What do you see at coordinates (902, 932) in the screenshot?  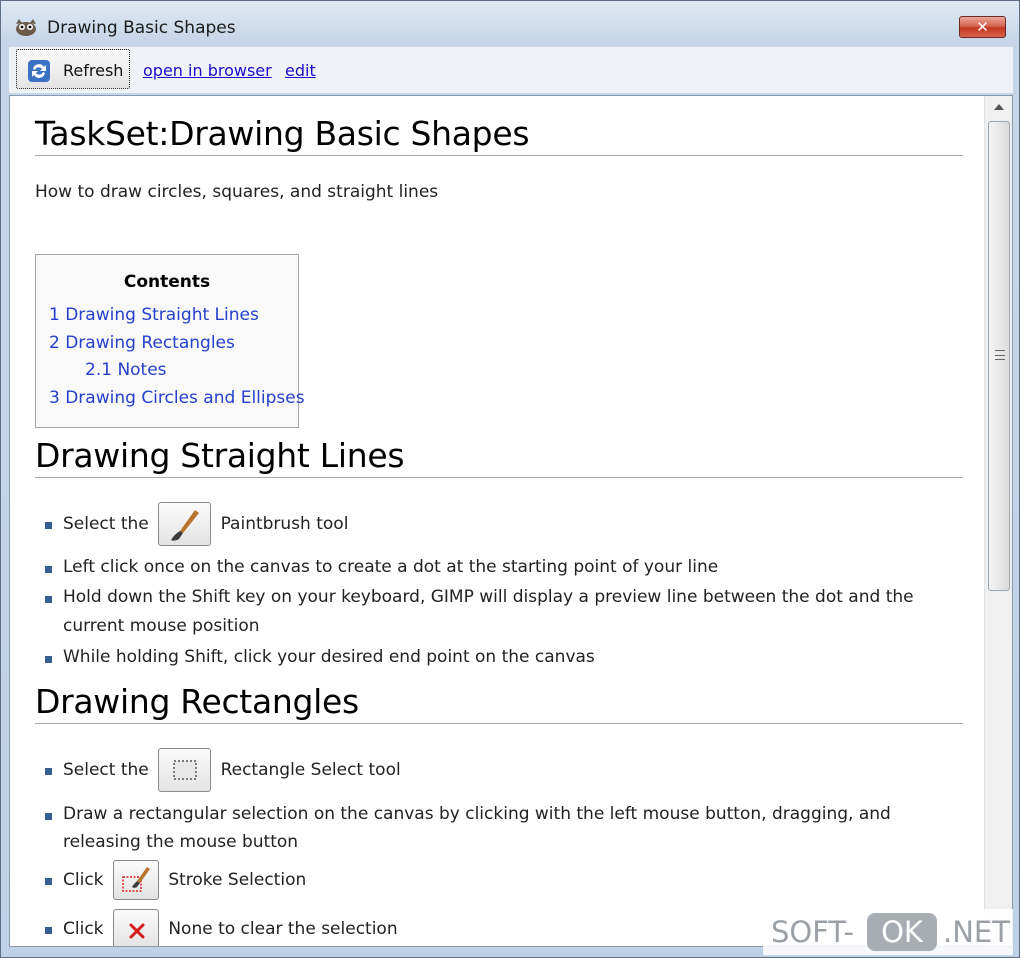 I see `watermark-ok: OK` at bounding box center [902, 932].